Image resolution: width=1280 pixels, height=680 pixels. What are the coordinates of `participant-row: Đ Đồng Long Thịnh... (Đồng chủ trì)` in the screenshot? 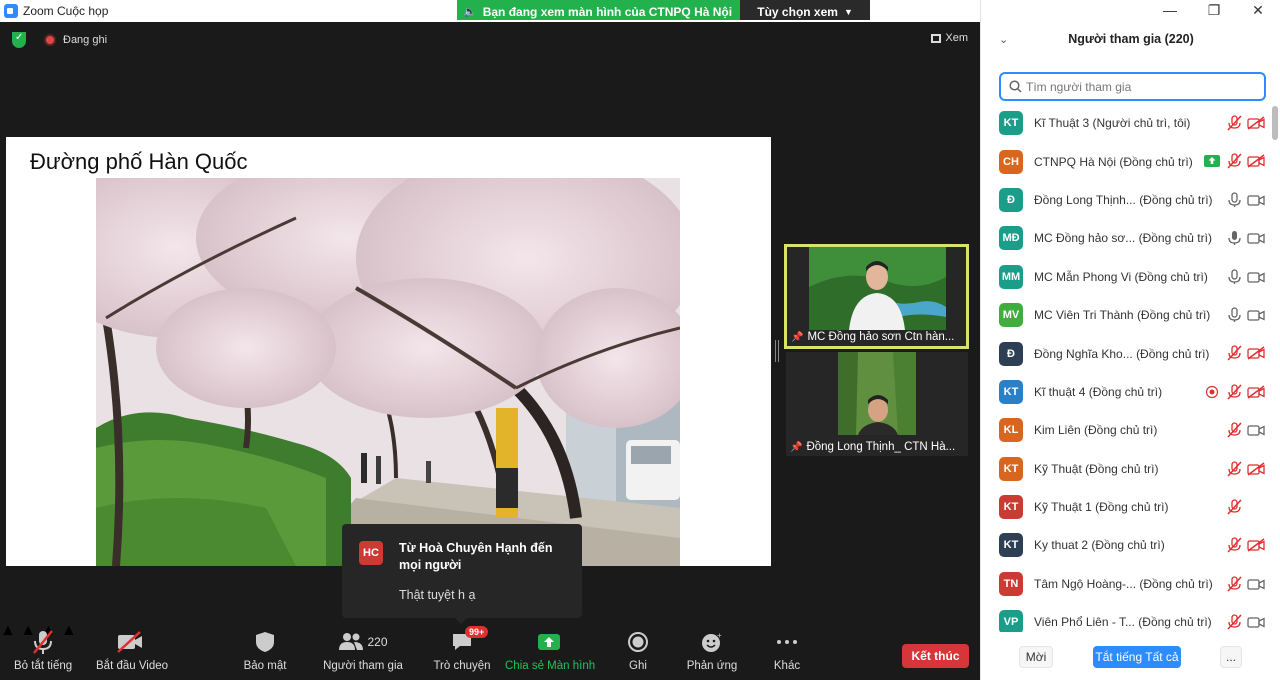 It's located at (1126, 200).